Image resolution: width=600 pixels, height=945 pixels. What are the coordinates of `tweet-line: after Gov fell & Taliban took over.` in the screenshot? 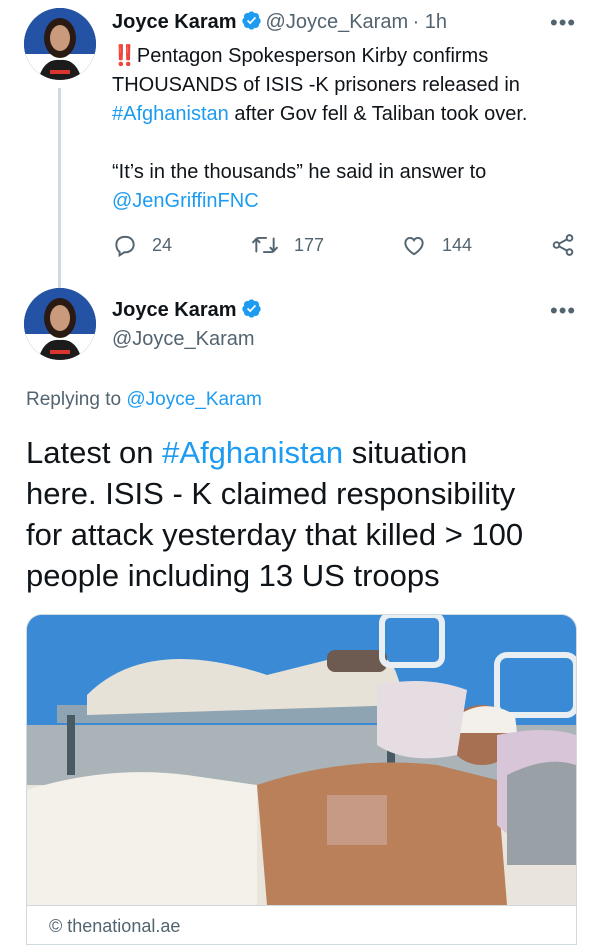 It's located at (378, 114).